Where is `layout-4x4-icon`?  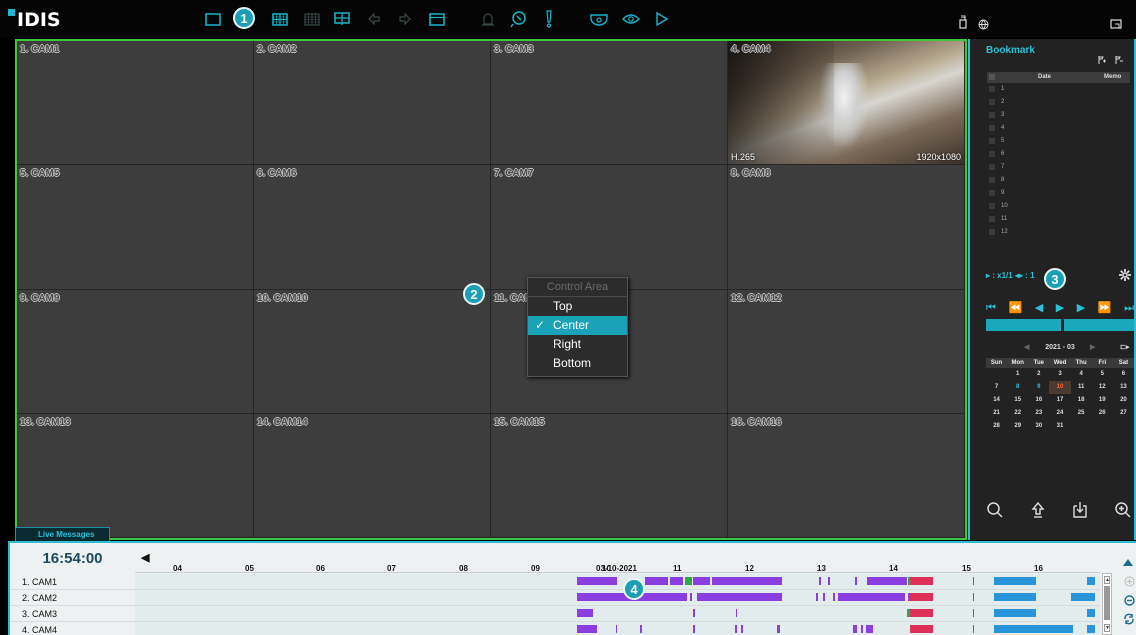 layout-4x4-icon is located at coordinates (312, 19).